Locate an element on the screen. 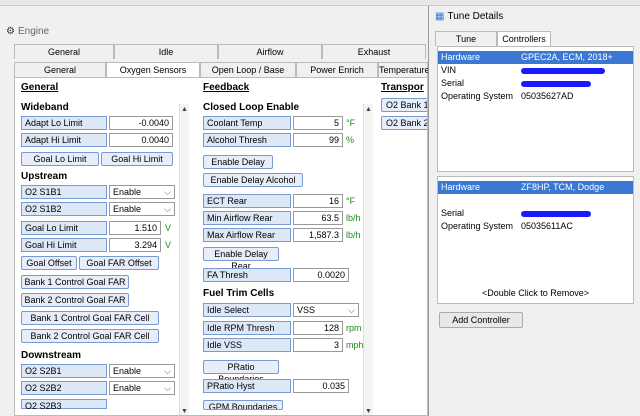 This screenshot has height=416, width=640. ecm-serial-redacted is located at coordinates (556, 83).